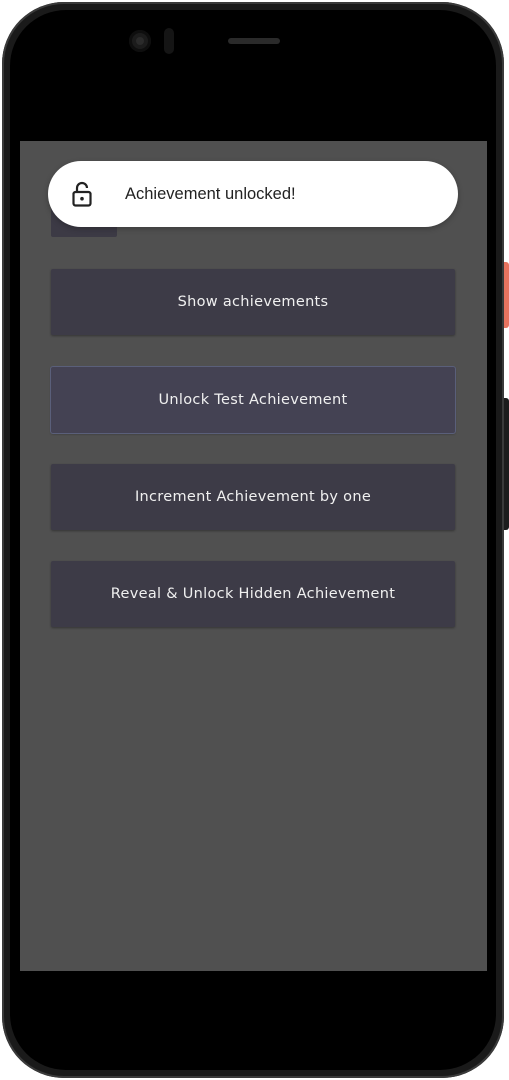 The image size is (509, 1080). Describe the element at coordinates (82, 194) in the screenshot. I see `lock-open-icon` at that location.